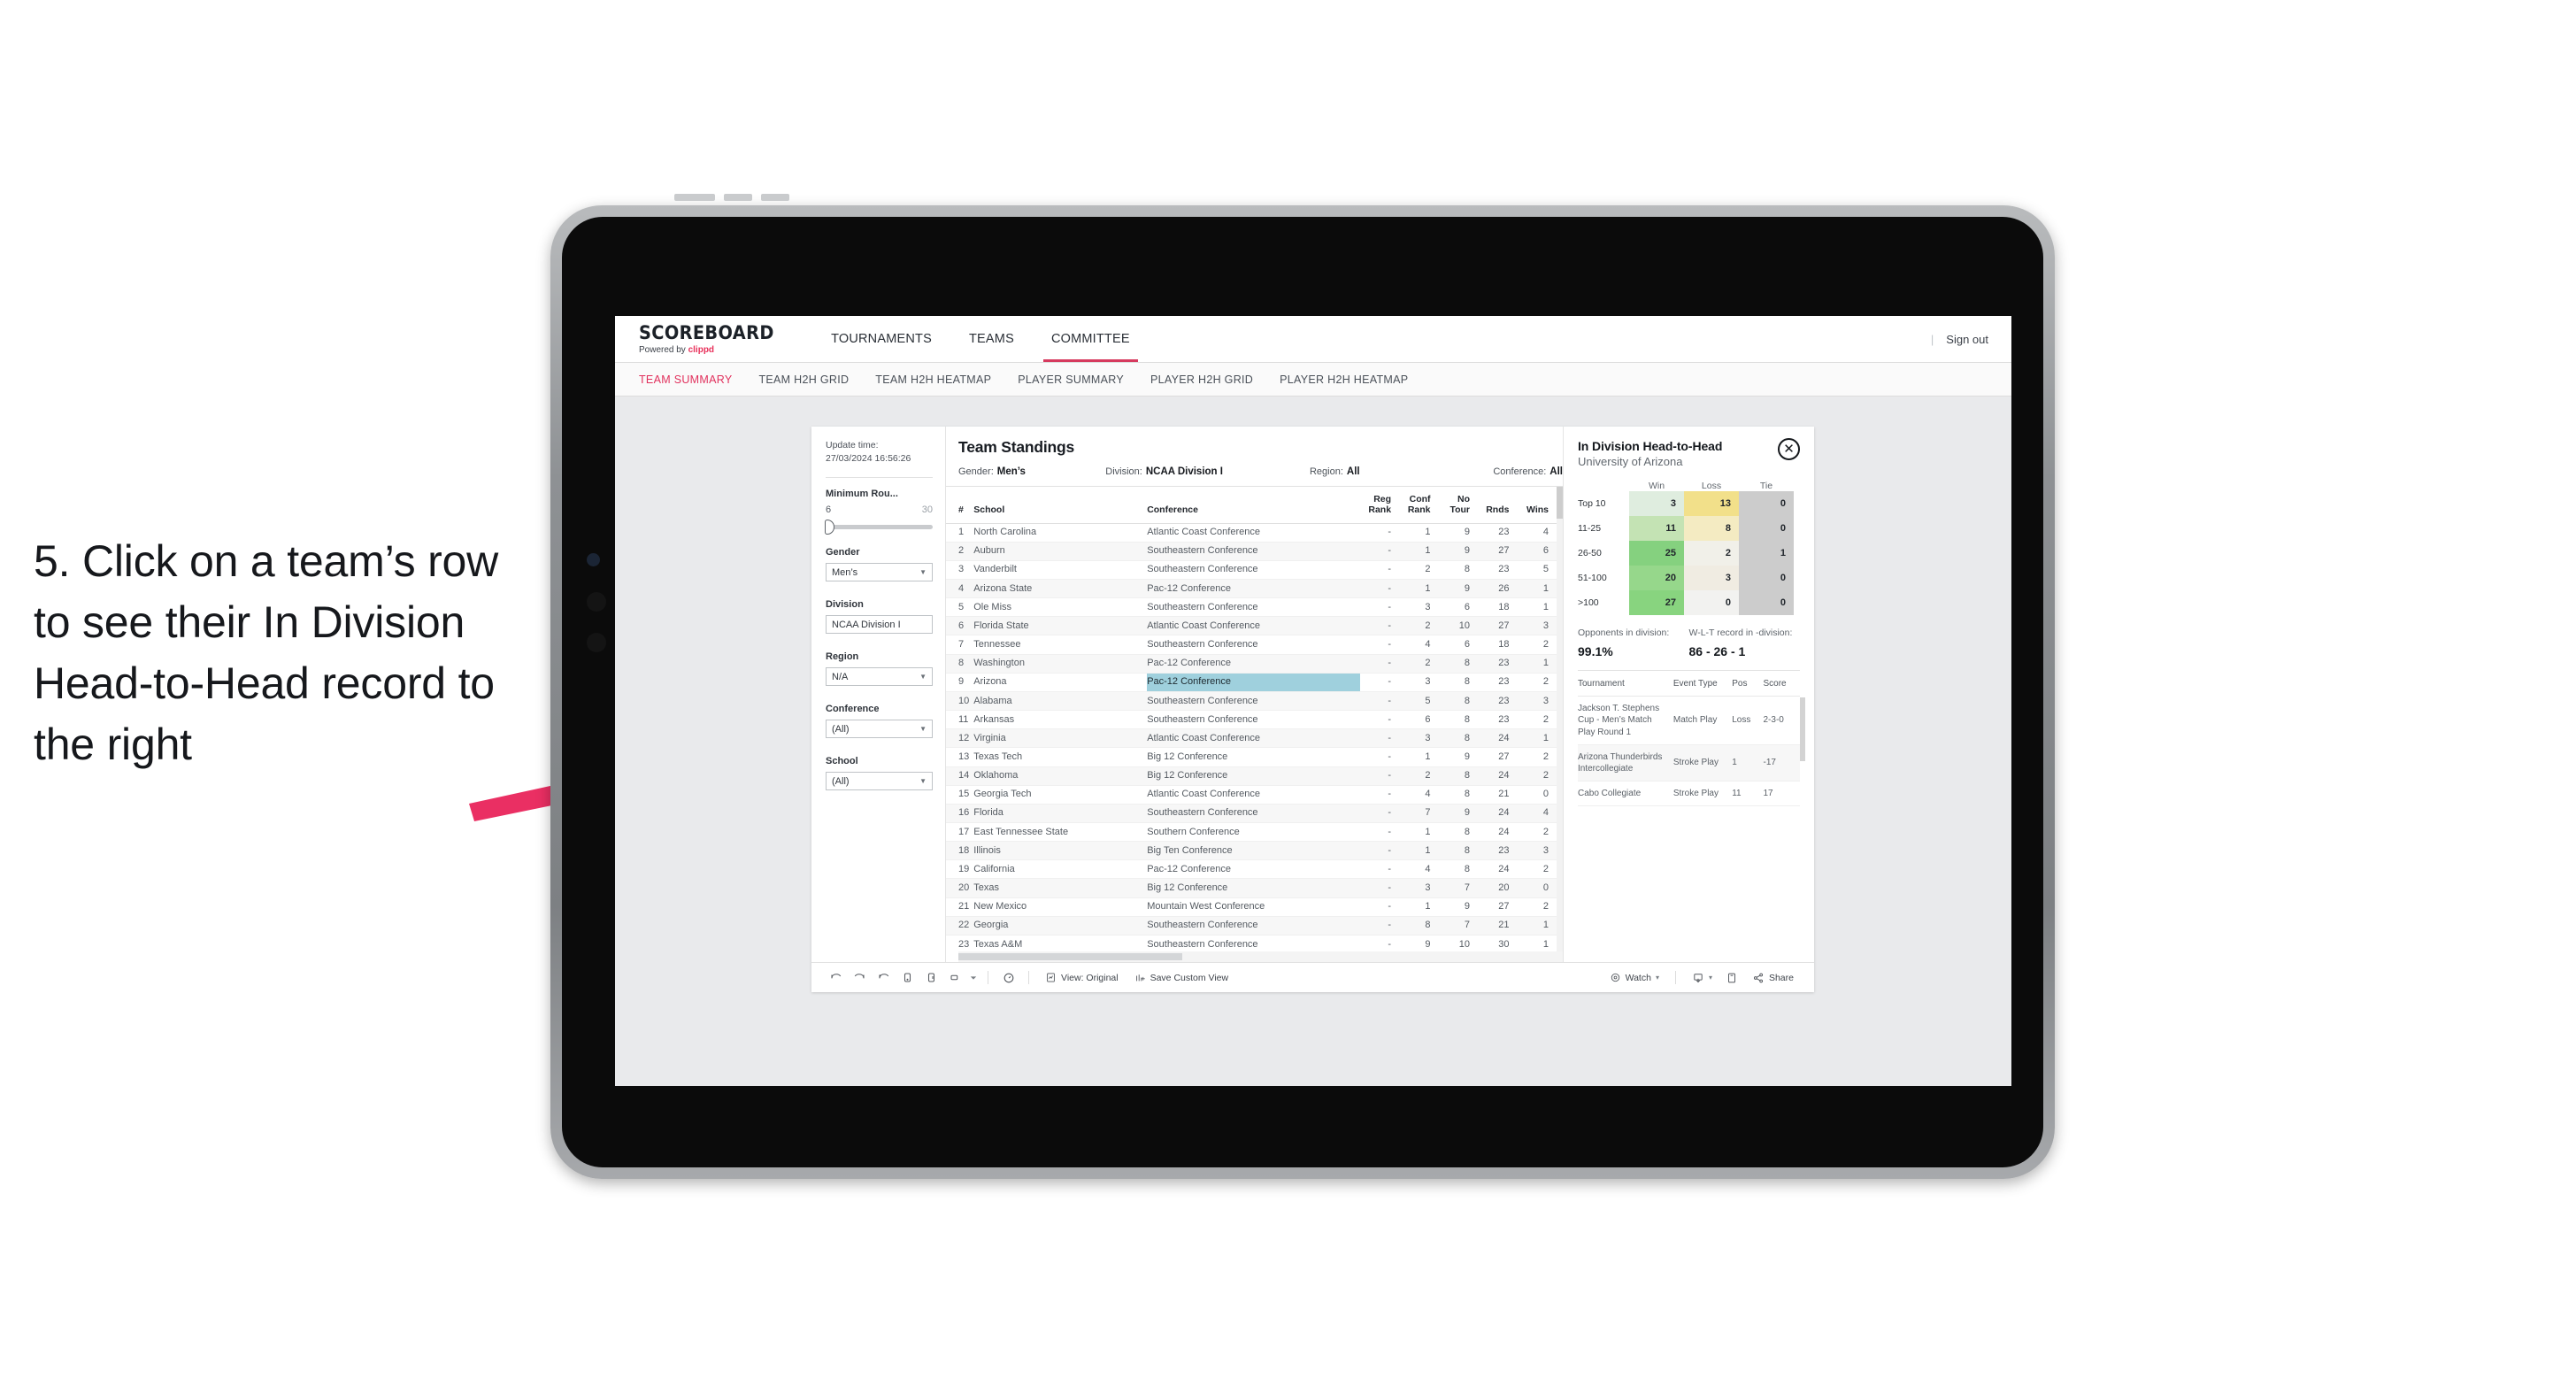 The height and width of the screenshot is (1386, 2576). I want to click on meta-division-value: NCAA Division I, so click(1184, 471).